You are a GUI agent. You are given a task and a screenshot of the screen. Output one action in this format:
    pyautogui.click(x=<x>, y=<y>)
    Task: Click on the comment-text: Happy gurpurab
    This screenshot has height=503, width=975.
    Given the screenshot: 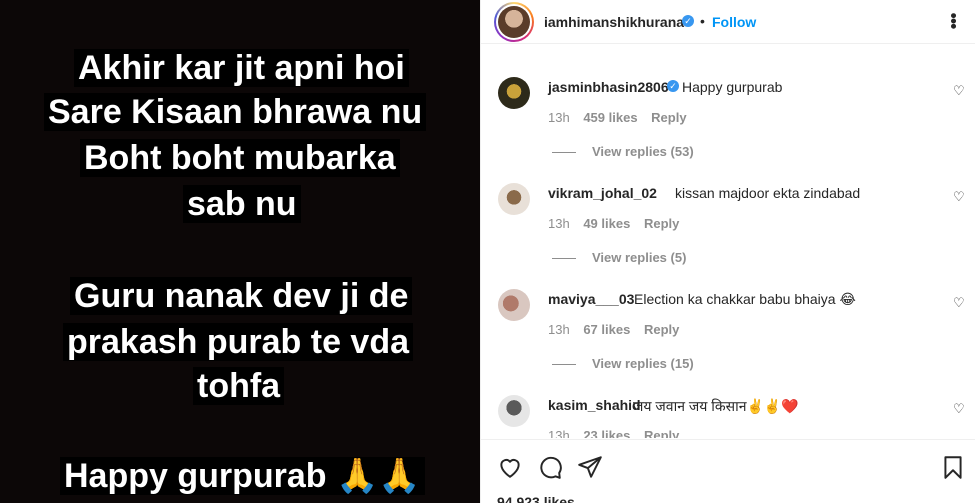 What is the action you would take?
    pyautogui.click(x=732, y=87)
    